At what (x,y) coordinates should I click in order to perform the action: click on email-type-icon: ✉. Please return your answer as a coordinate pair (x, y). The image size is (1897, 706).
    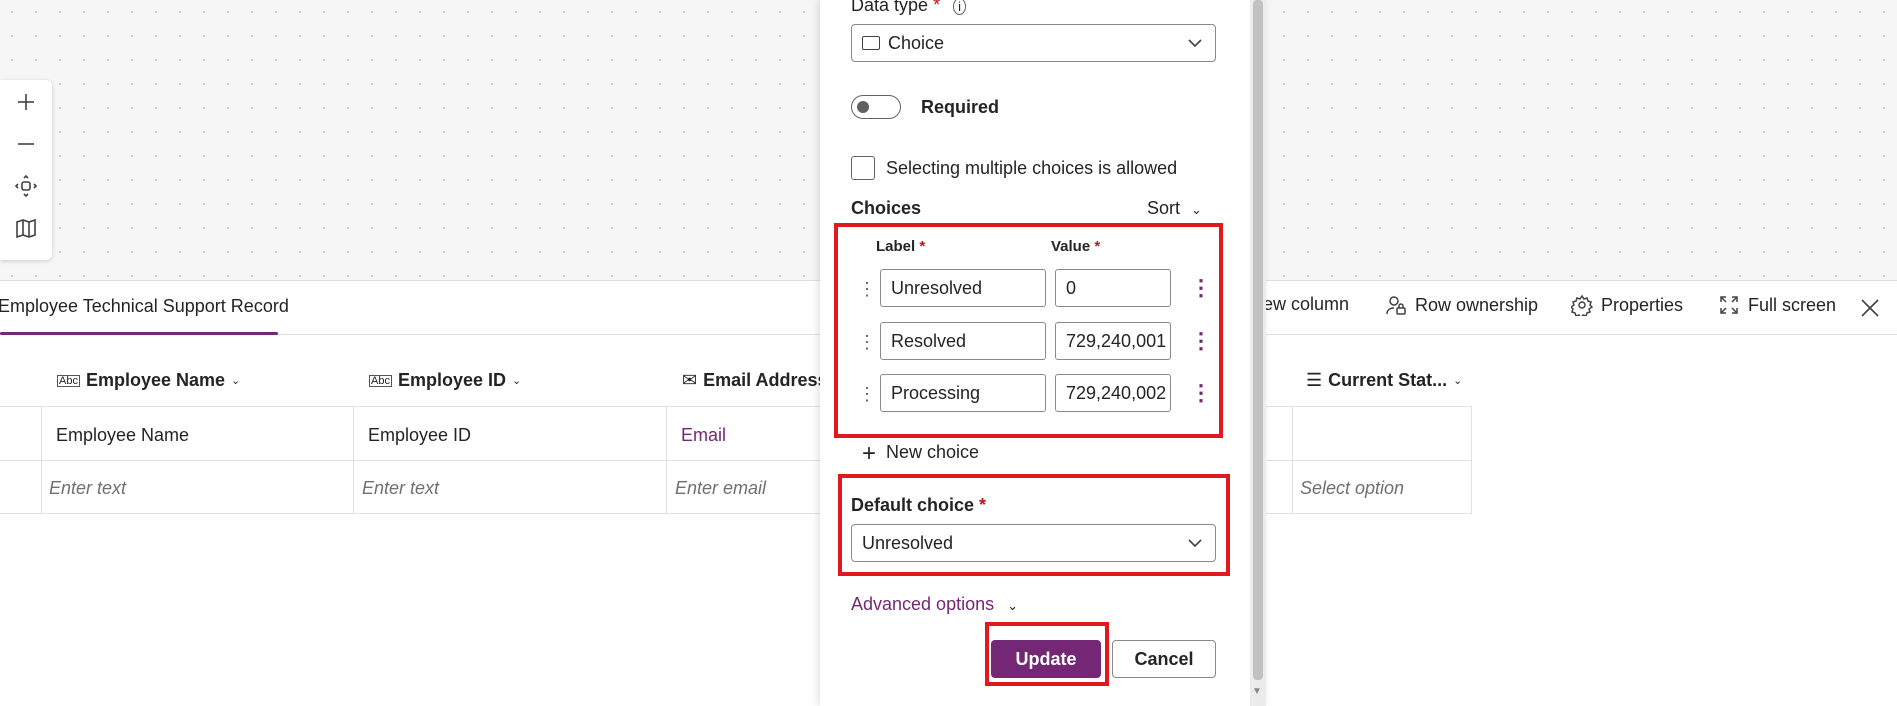
    Looking at the image, I should click on (690, 380).